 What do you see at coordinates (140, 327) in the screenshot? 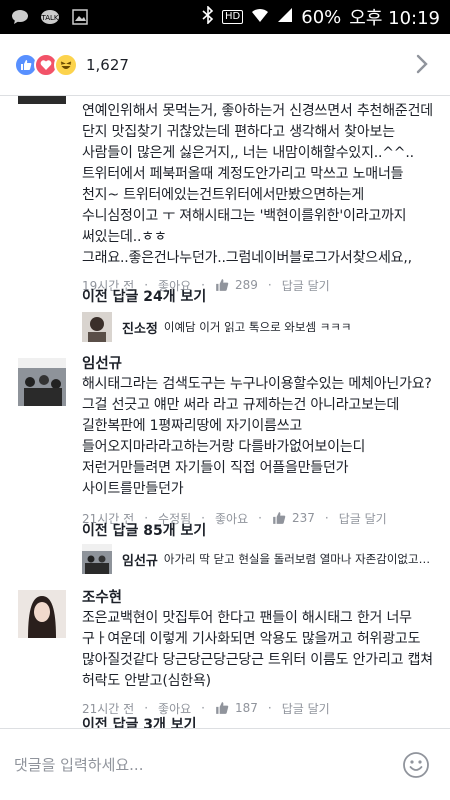
I see `reply-author: 진소정` at bounding box center [140, 327].